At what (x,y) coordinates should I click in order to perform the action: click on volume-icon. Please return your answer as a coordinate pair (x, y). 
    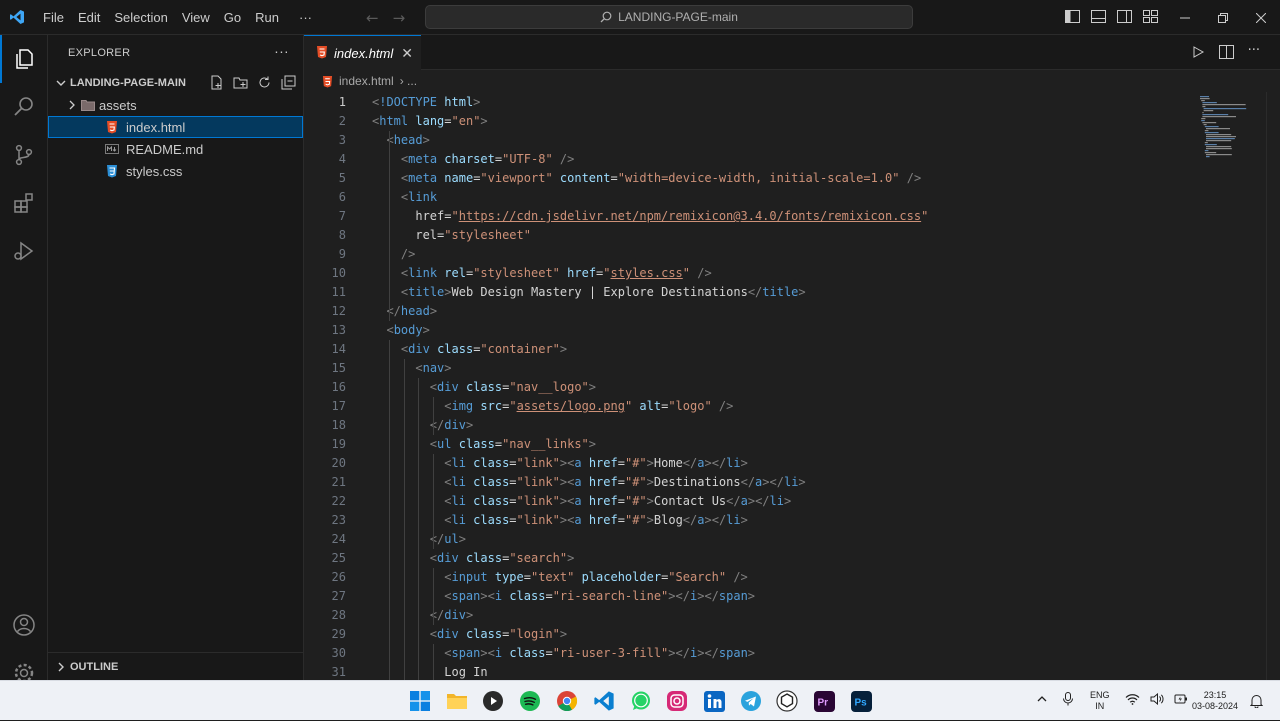
    Looking at the image, I should click on (1157, 701).